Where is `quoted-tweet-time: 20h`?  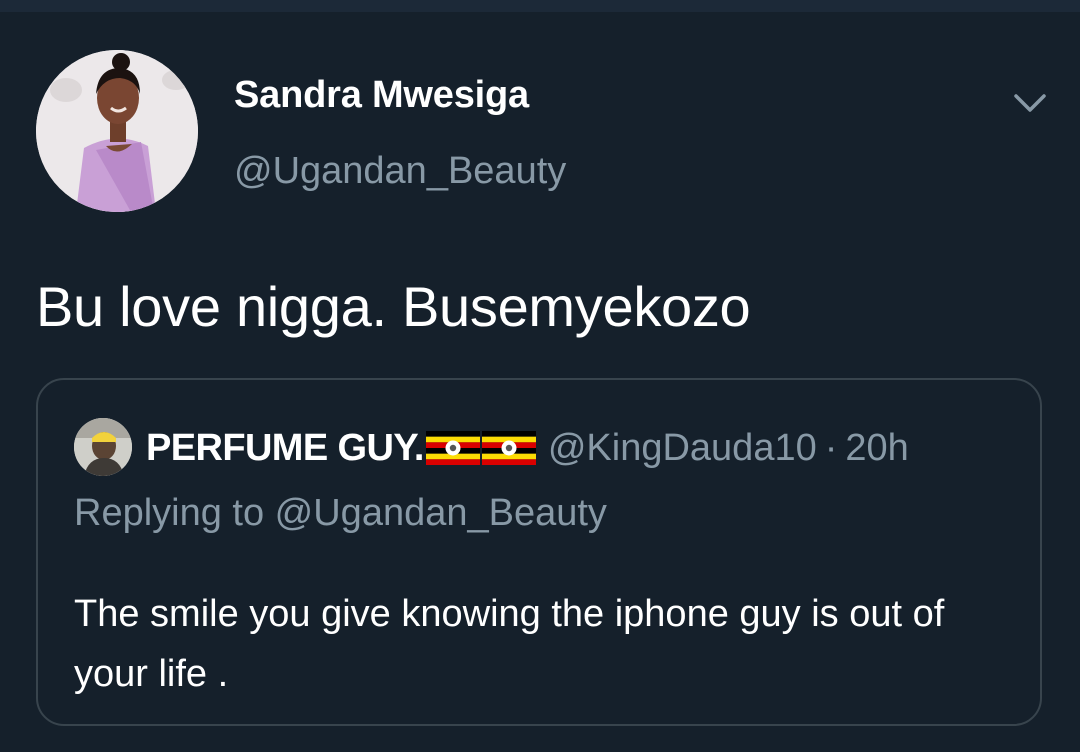 quoted-tweet-time: 20h is located at coordinates (876, 448).